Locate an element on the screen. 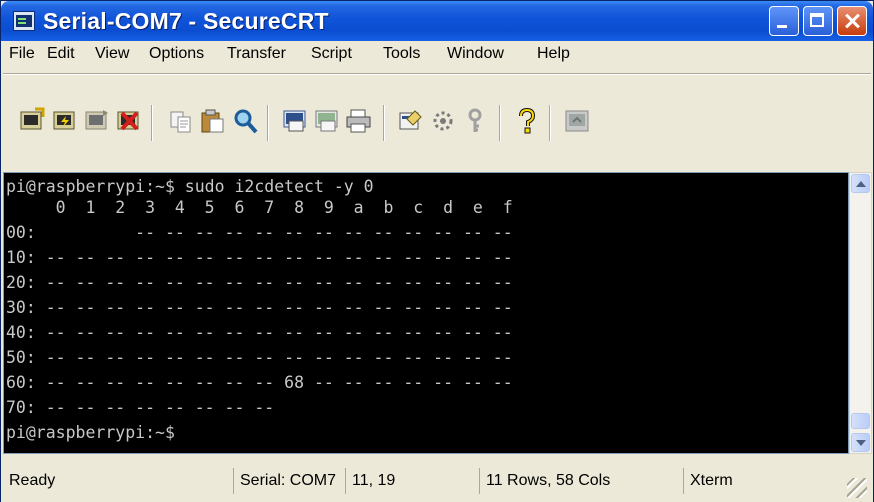  menu-window: Window is located at coordinates (475, 54).